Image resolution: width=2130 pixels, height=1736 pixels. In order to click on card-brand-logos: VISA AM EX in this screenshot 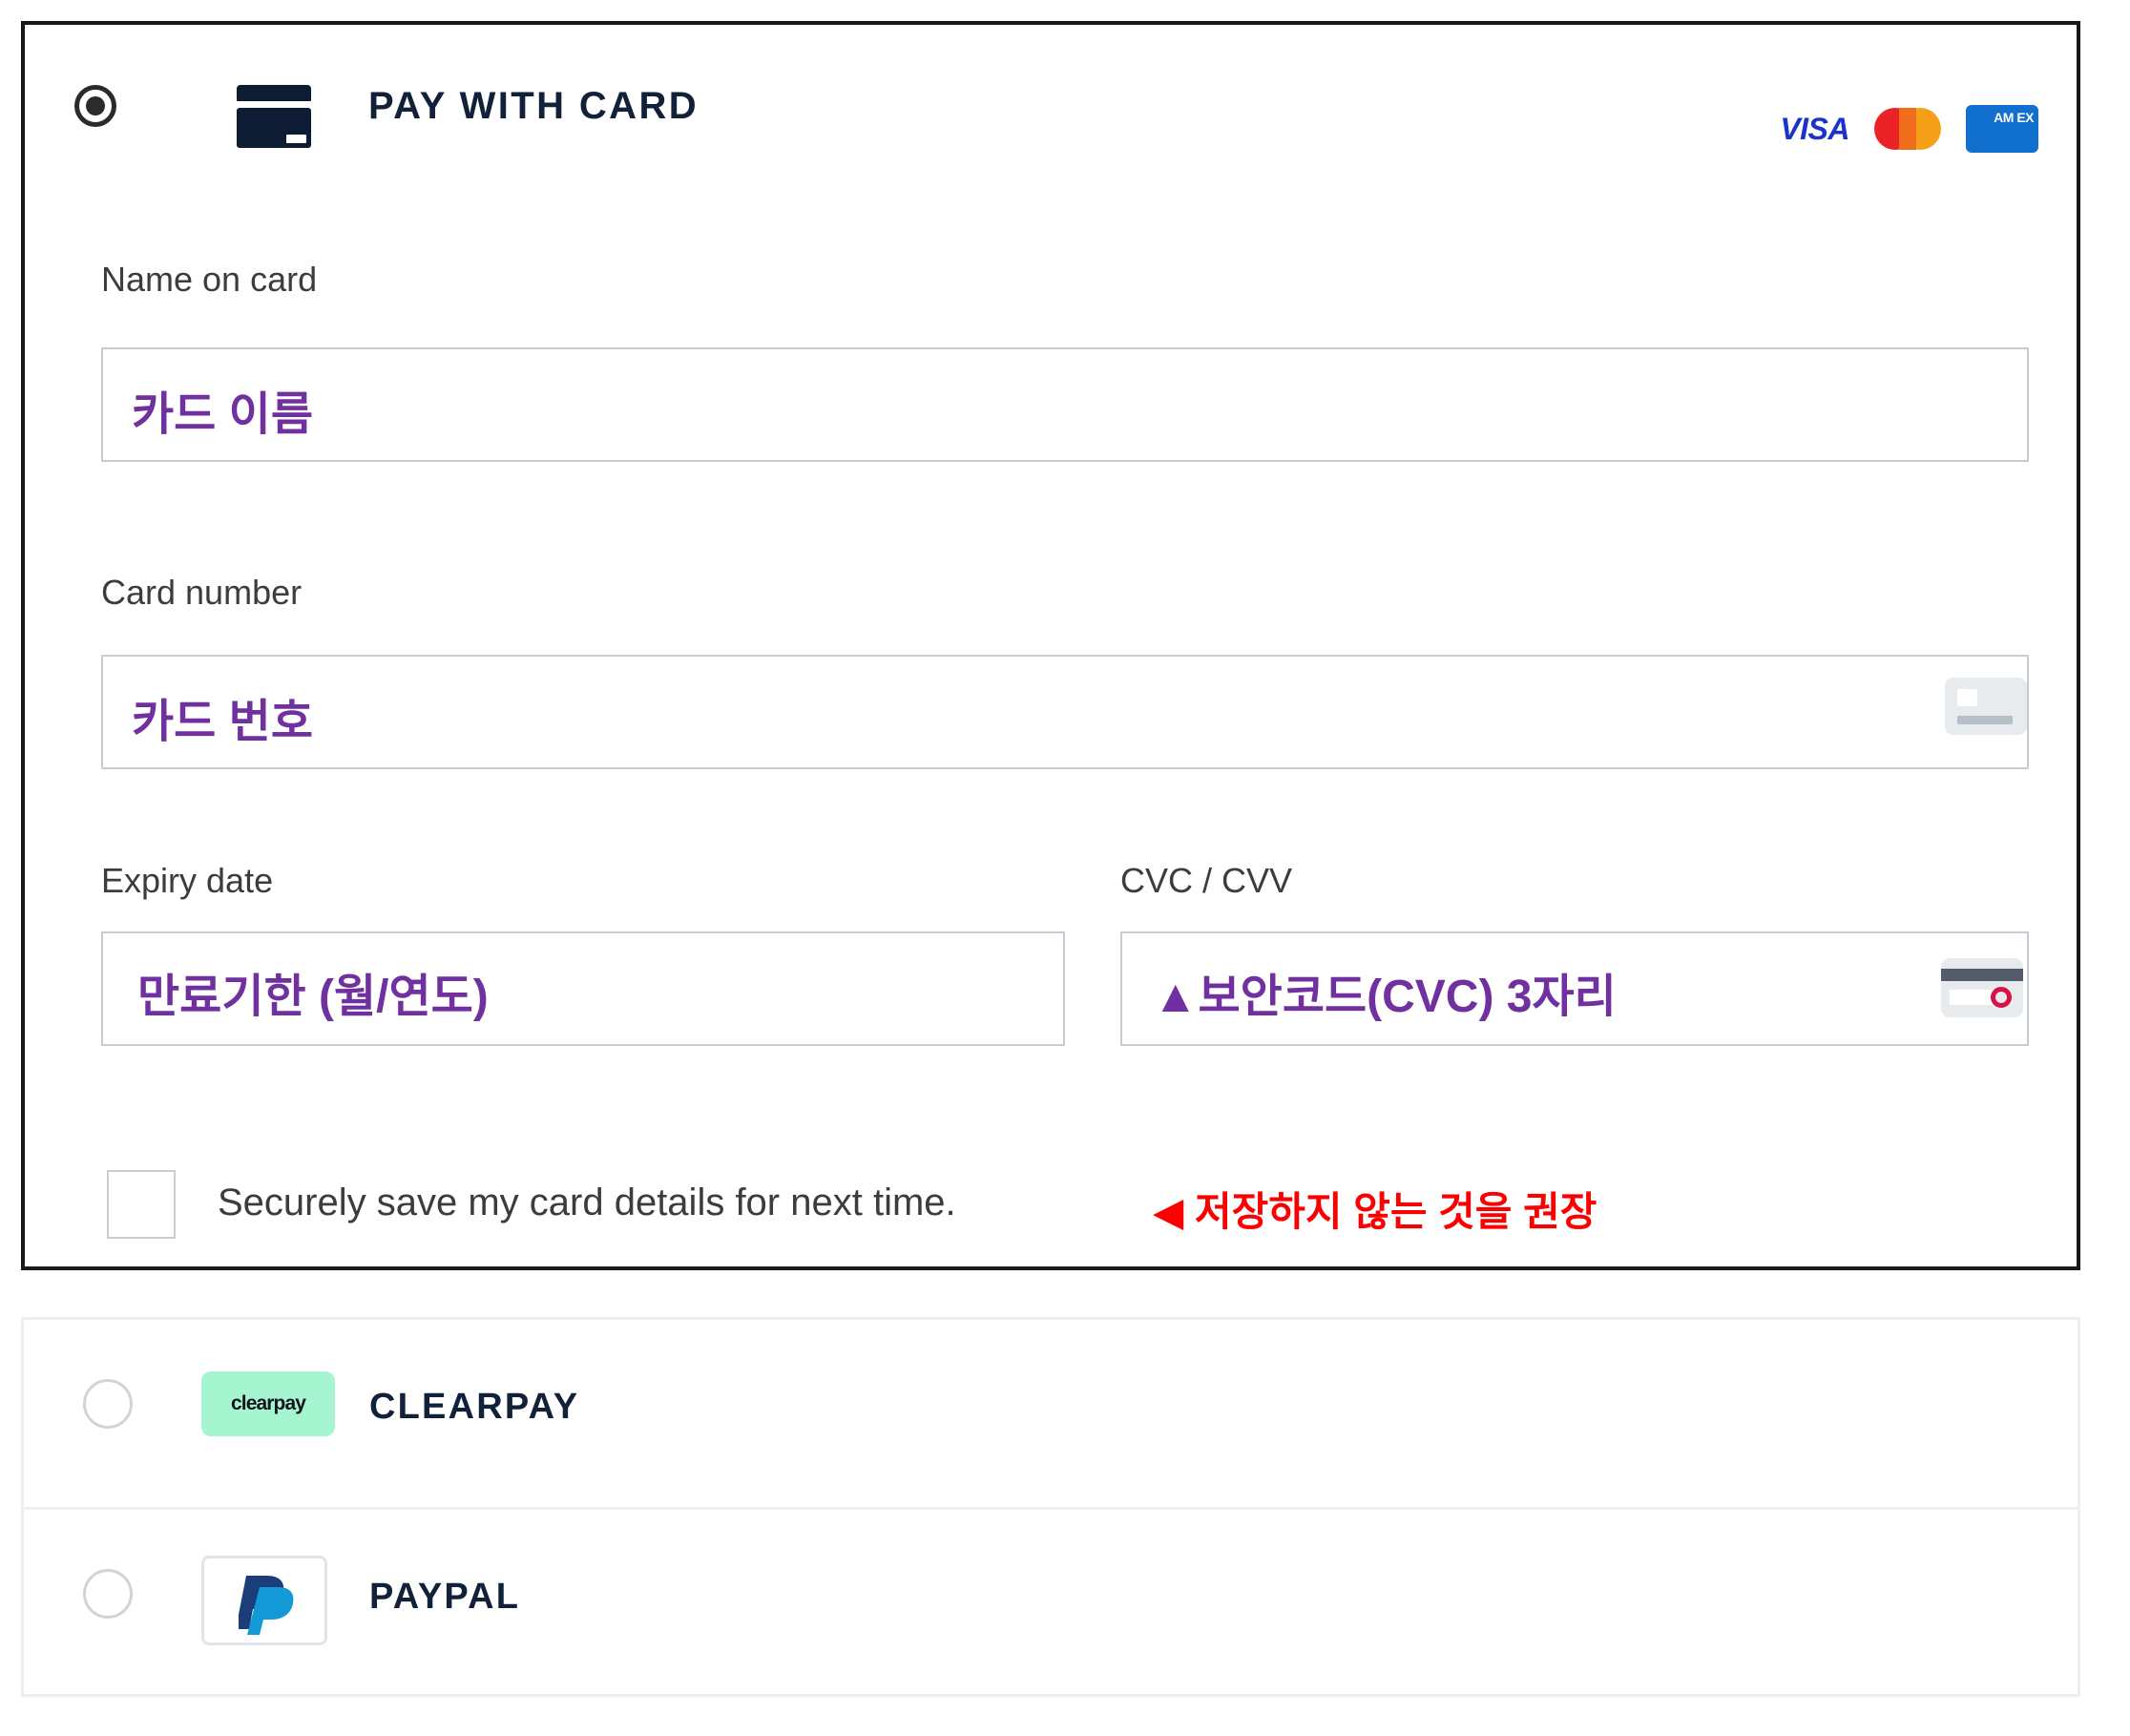, I will do `click(1909, 129)`.